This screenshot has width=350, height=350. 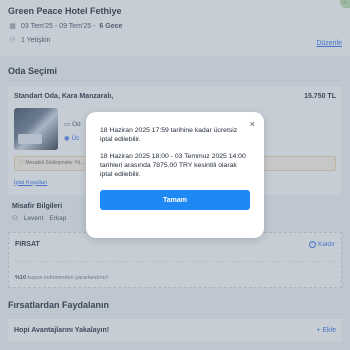 What do you see at coordinates (175, 200) in the screenshot?
I see `ok-button: Tamam` at bounding box center [175, 200].